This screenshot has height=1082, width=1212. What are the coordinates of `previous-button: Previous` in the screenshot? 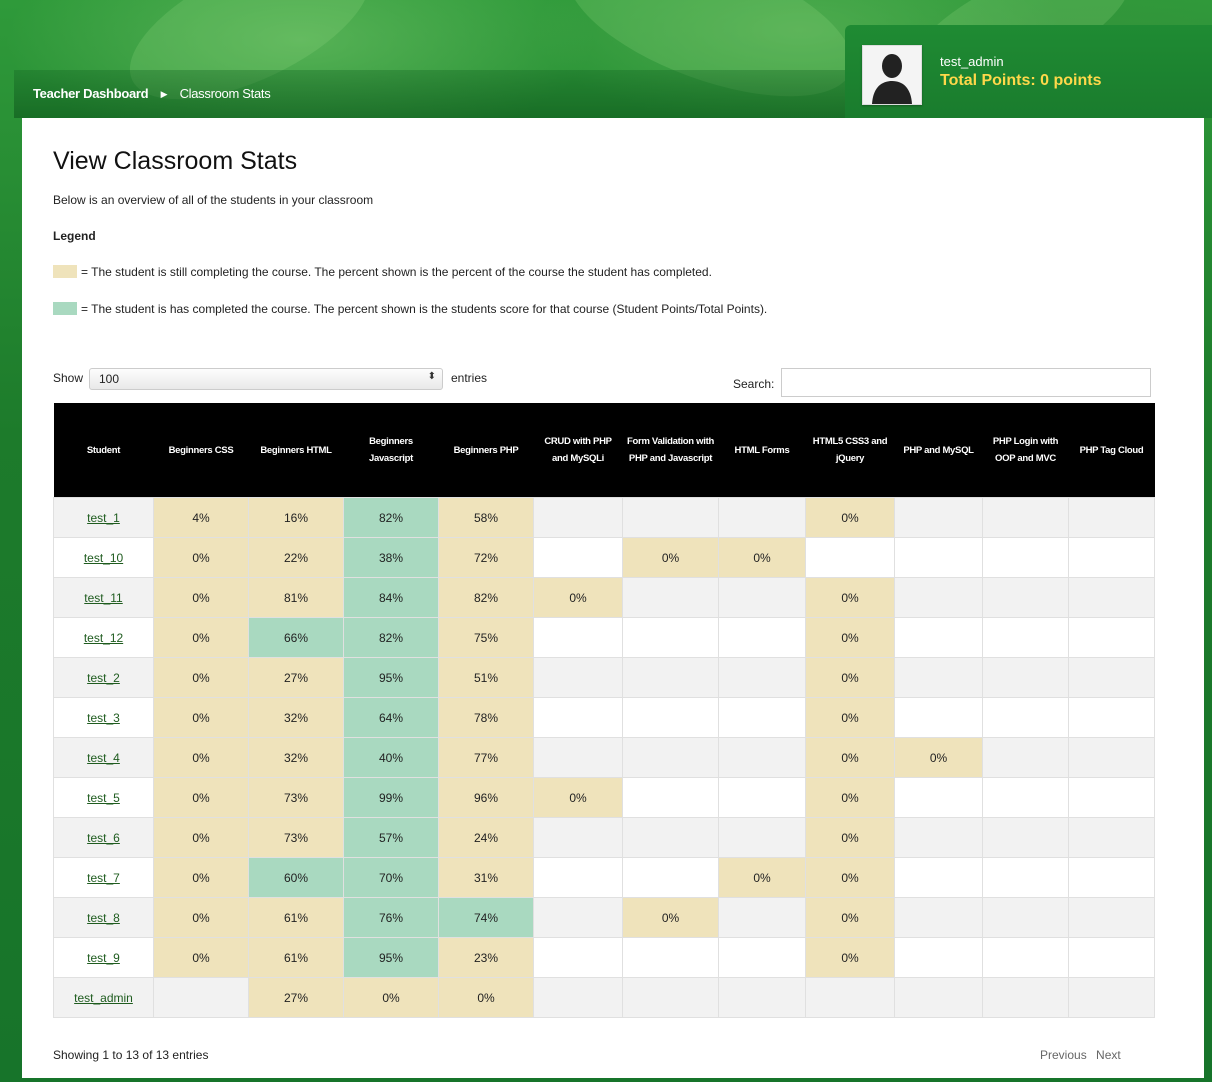 It's located at (1063, 1055).